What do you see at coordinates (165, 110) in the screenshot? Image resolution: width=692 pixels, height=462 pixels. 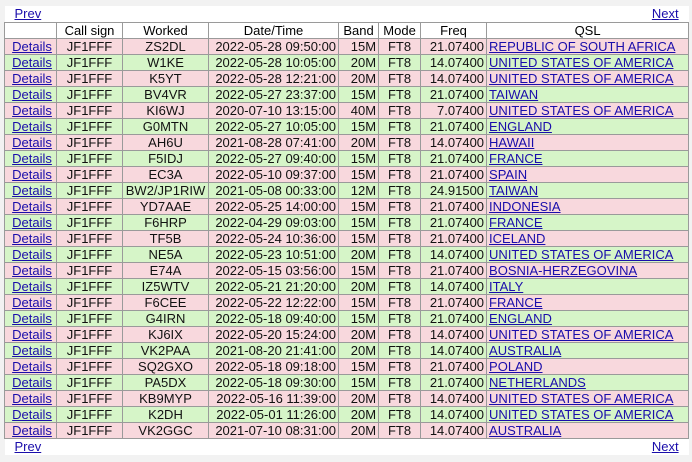 I see `worked-cell: KI6WJ` at bounding box center [165, 110].